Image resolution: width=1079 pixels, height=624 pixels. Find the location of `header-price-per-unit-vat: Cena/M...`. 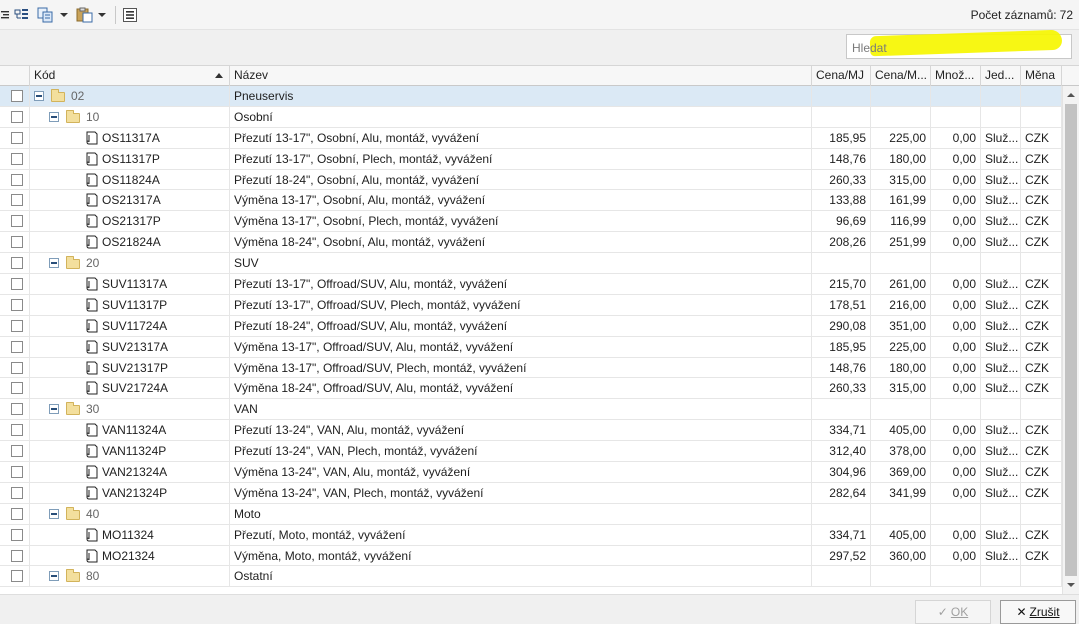

header-price-per-unit-vat: Cena/M... is located at coordinates (901, 76).